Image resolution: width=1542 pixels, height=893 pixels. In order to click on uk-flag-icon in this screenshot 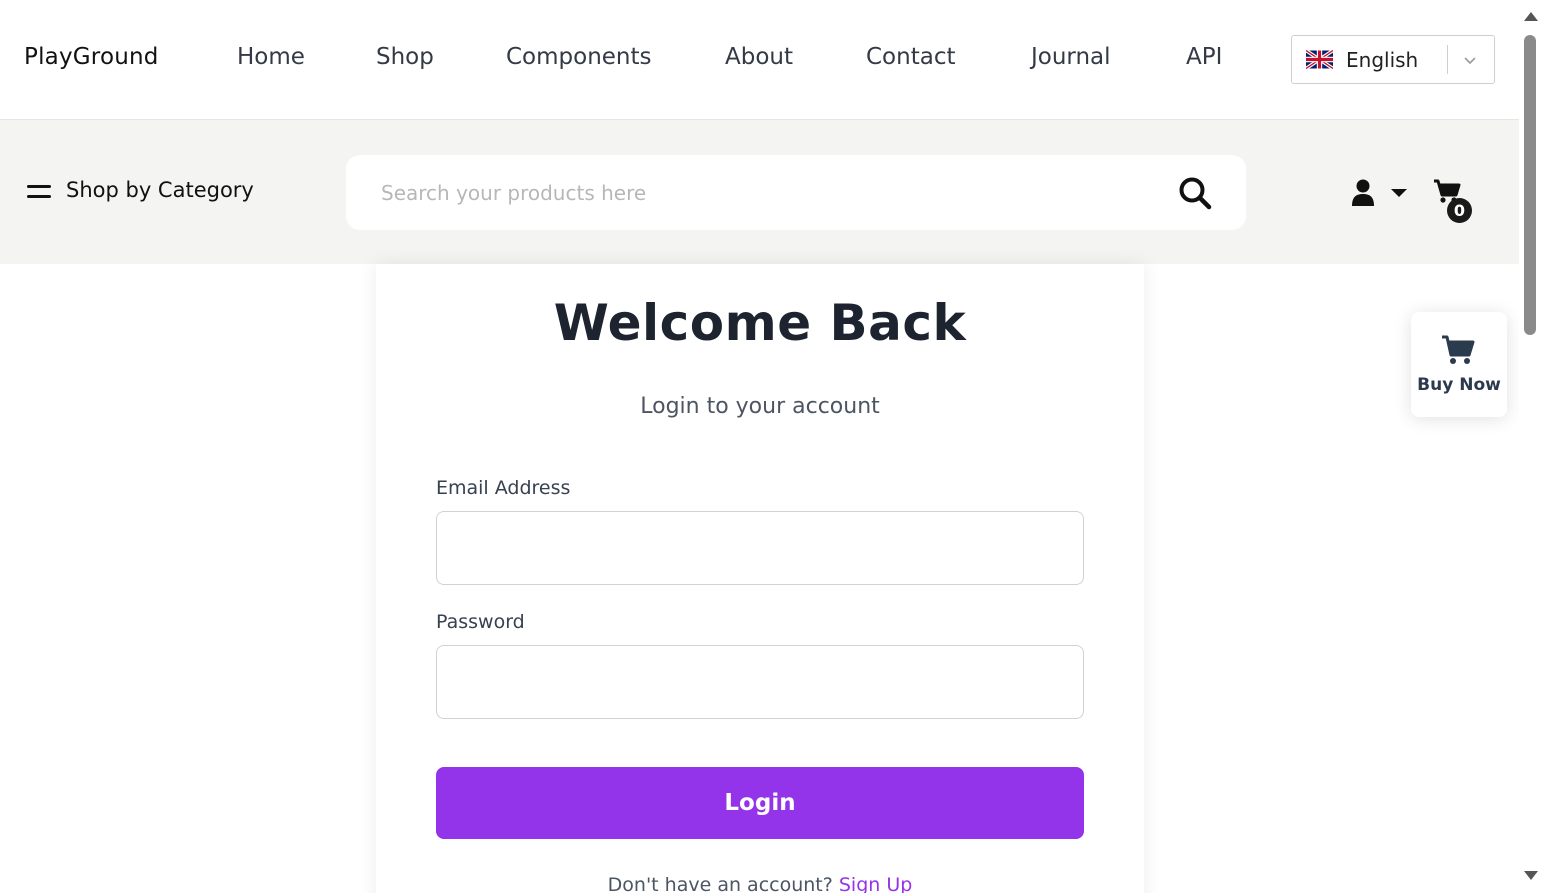, I will do `click(1319, 59)`.